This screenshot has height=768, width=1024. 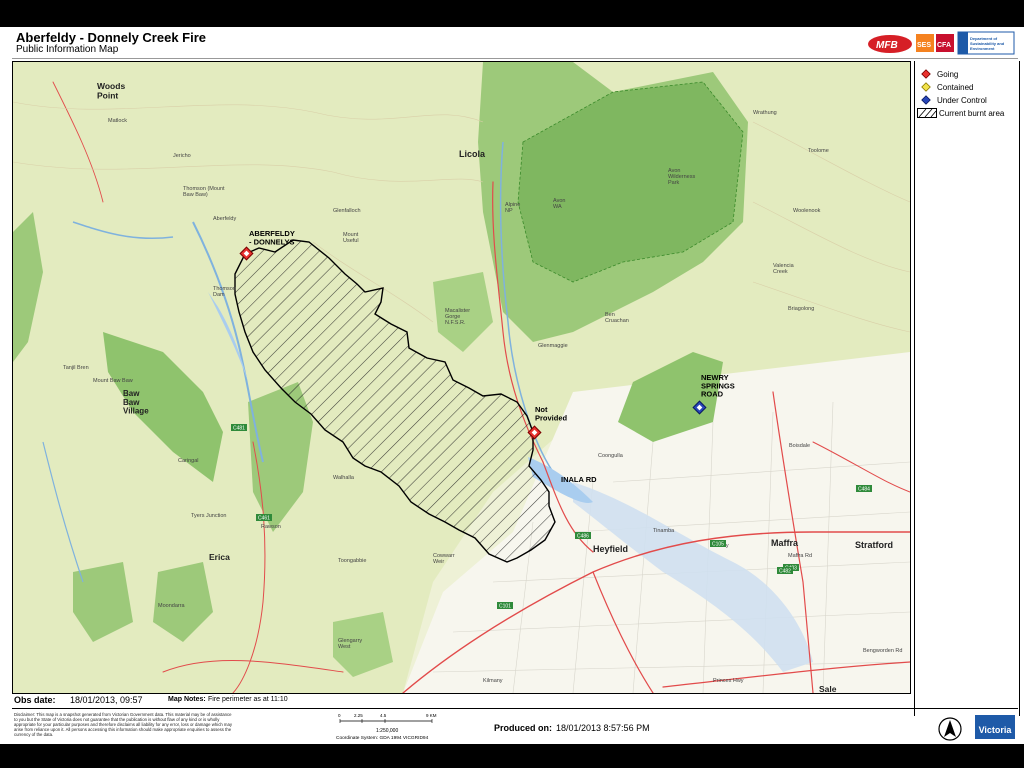 I want to click on map-place-label: Aberfeldy, so click(x=224, y=219).